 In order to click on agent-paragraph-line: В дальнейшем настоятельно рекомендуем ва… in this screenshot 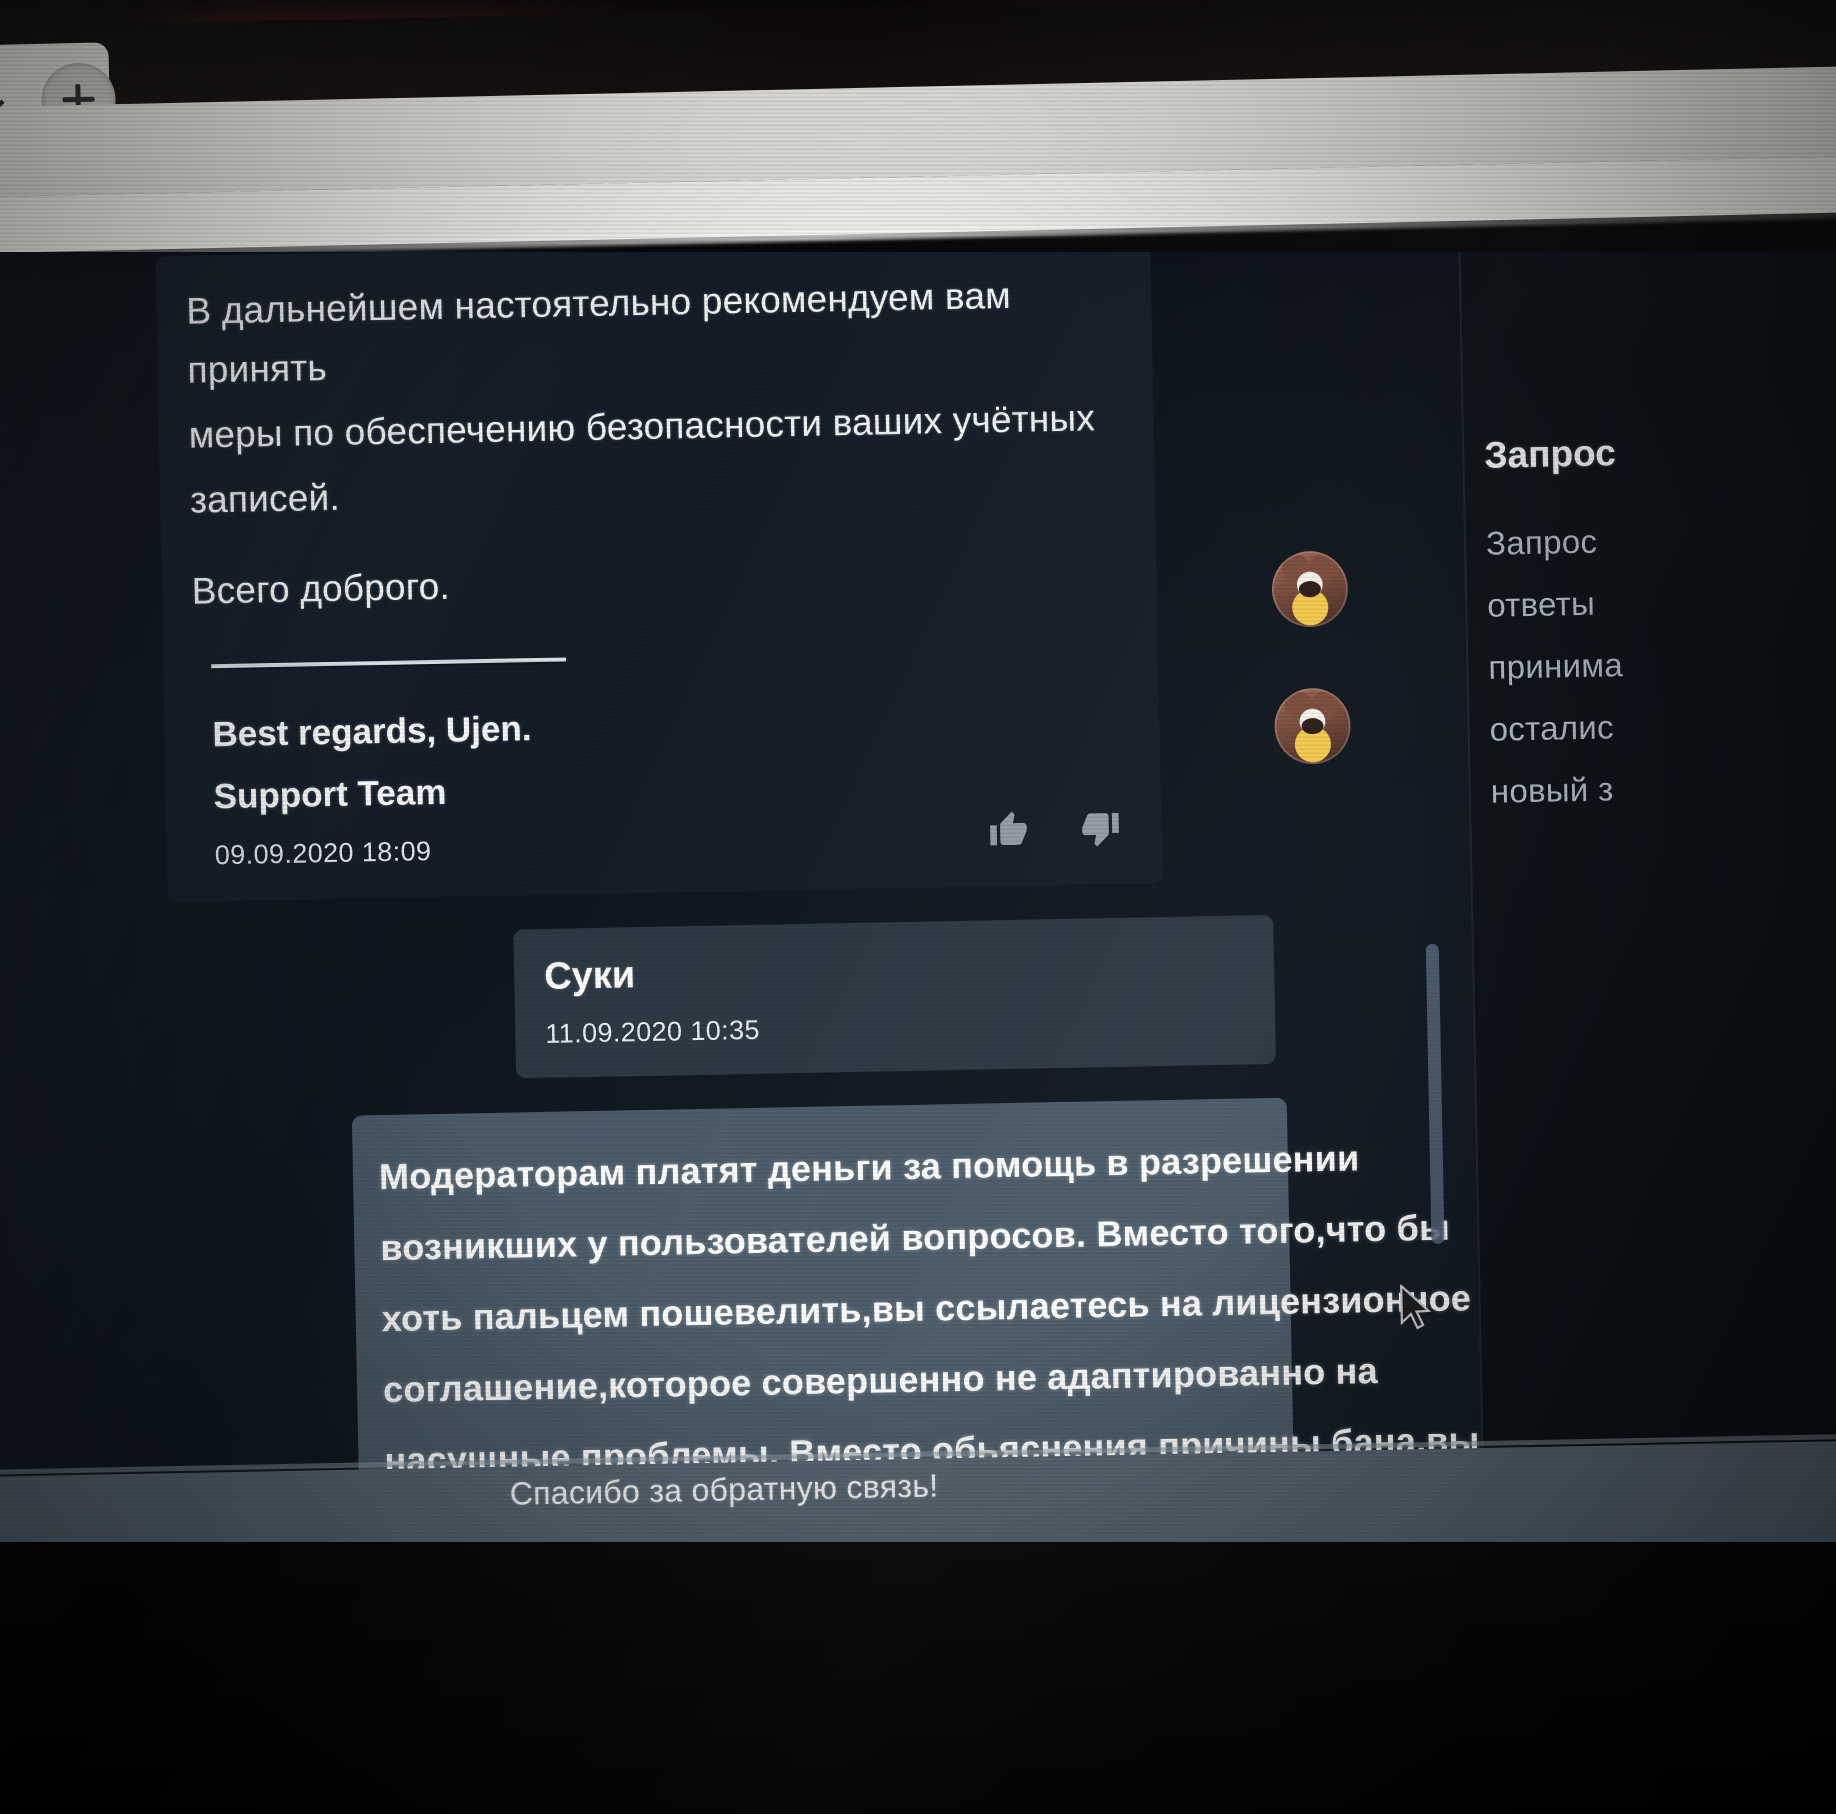, I will do `click(598, 332)`.